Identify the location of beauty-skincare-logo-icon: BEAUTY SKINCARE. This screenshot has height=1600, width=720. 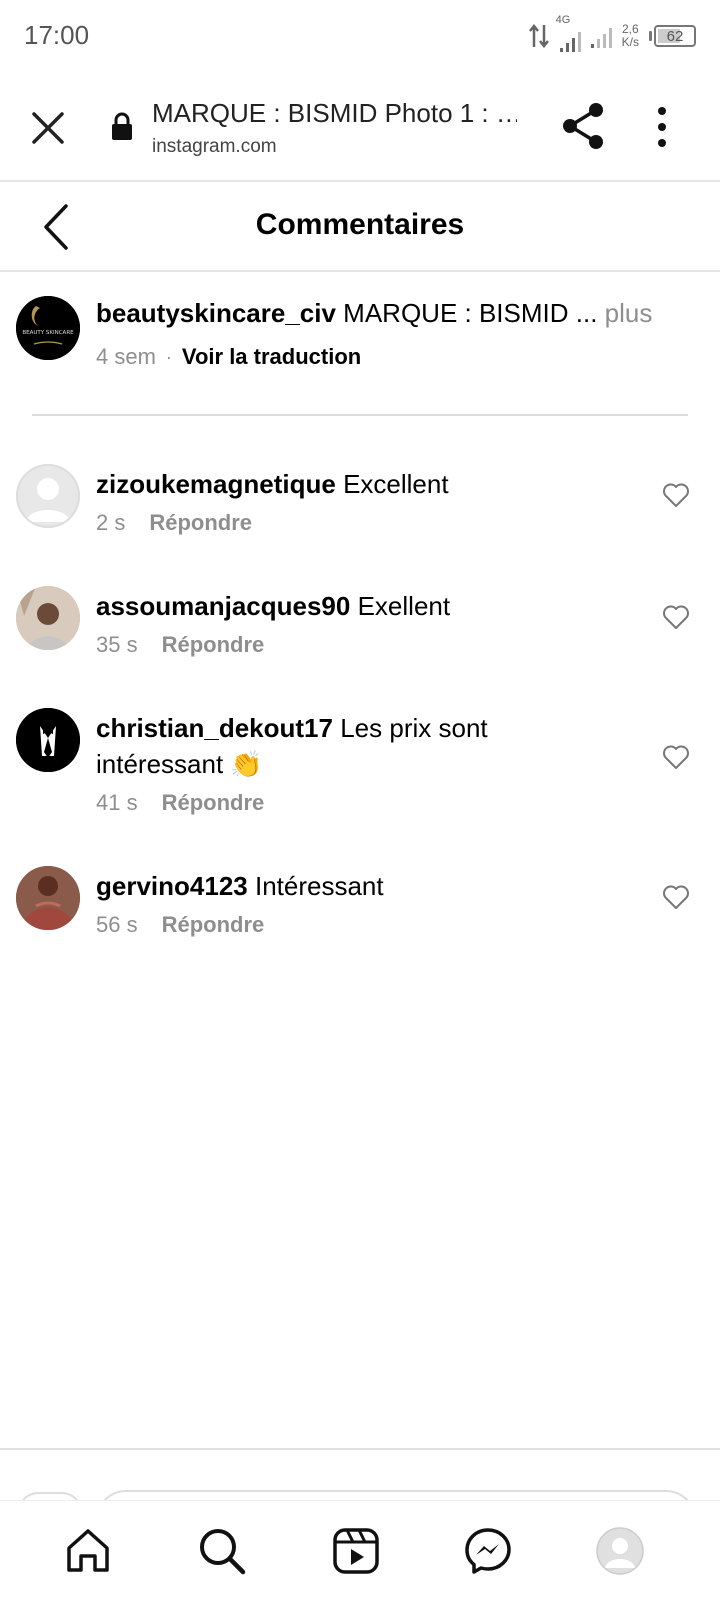
(48, 328).